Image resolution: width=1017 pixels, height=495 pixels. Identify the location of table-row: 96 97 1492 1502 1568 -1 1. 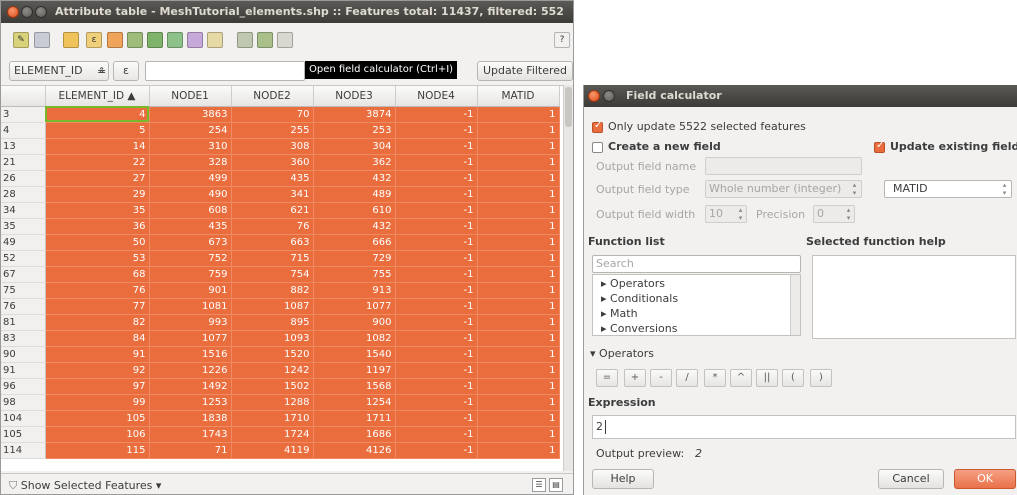
(280, 386).